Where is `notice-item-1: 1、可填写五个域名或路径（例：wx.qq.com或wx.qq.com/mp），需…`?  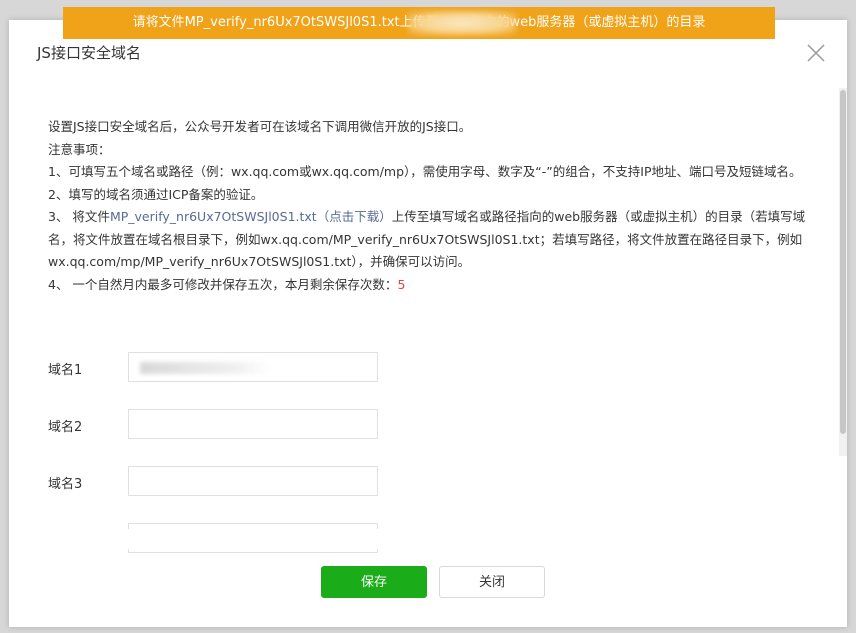 notice-item-1: 1、可填写五个域名或路径（例：wx.qq.com或wx.qq.com/mp），需… is located at coordinates (425, 171).